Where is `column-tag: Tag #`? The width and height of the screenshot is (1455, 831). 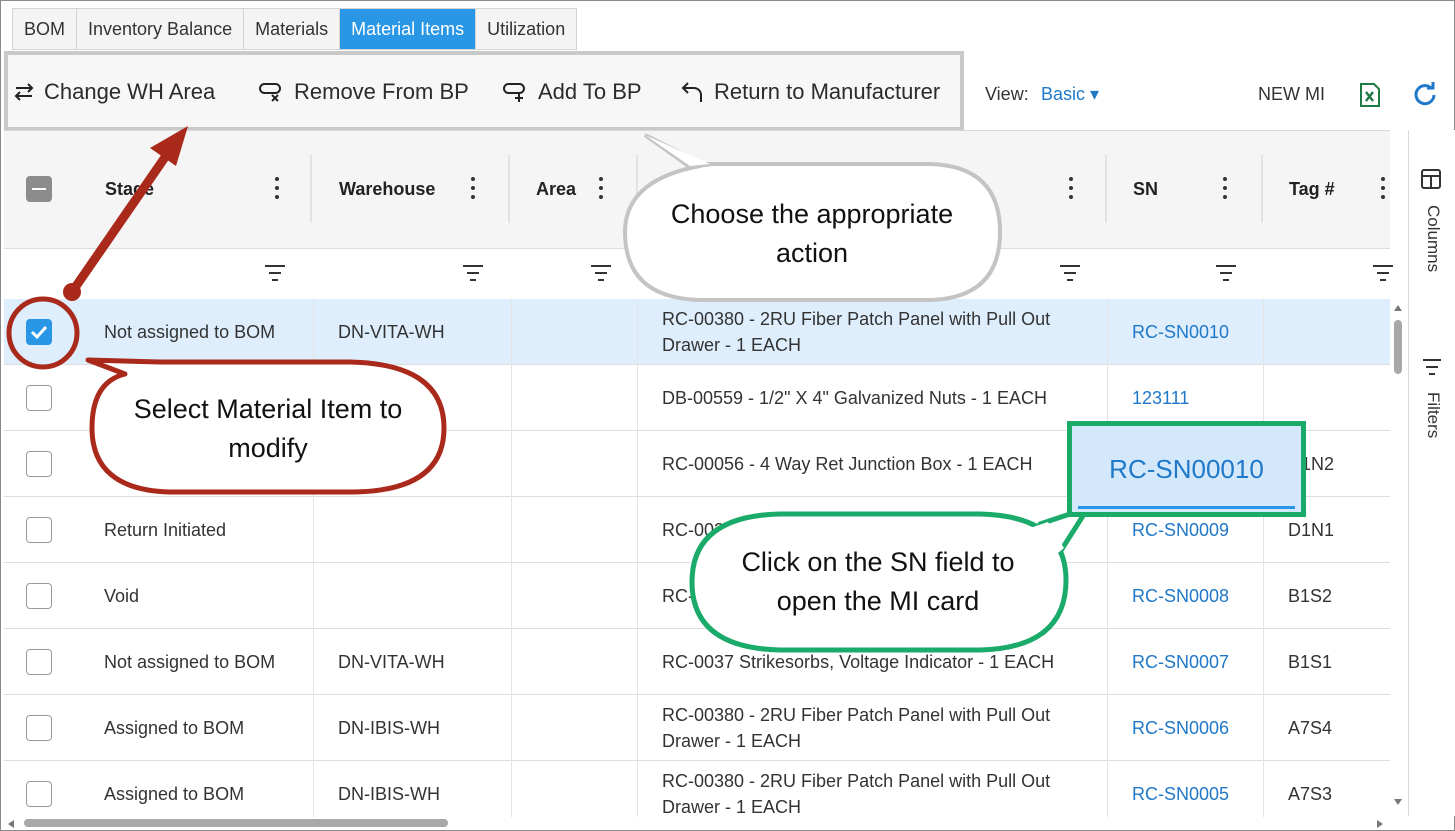
column-tag: Tag # is located at coordinates (1327, 190).